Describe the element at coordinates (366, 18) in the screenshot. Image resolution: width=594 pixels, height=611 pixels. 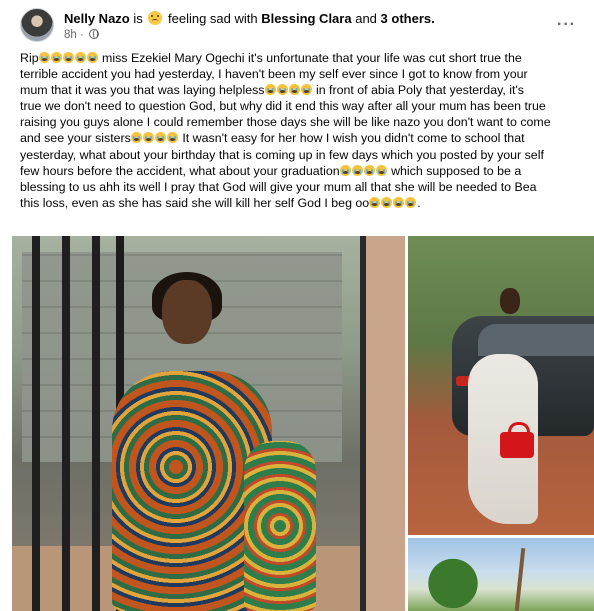
I see `and-text: and` at that location.